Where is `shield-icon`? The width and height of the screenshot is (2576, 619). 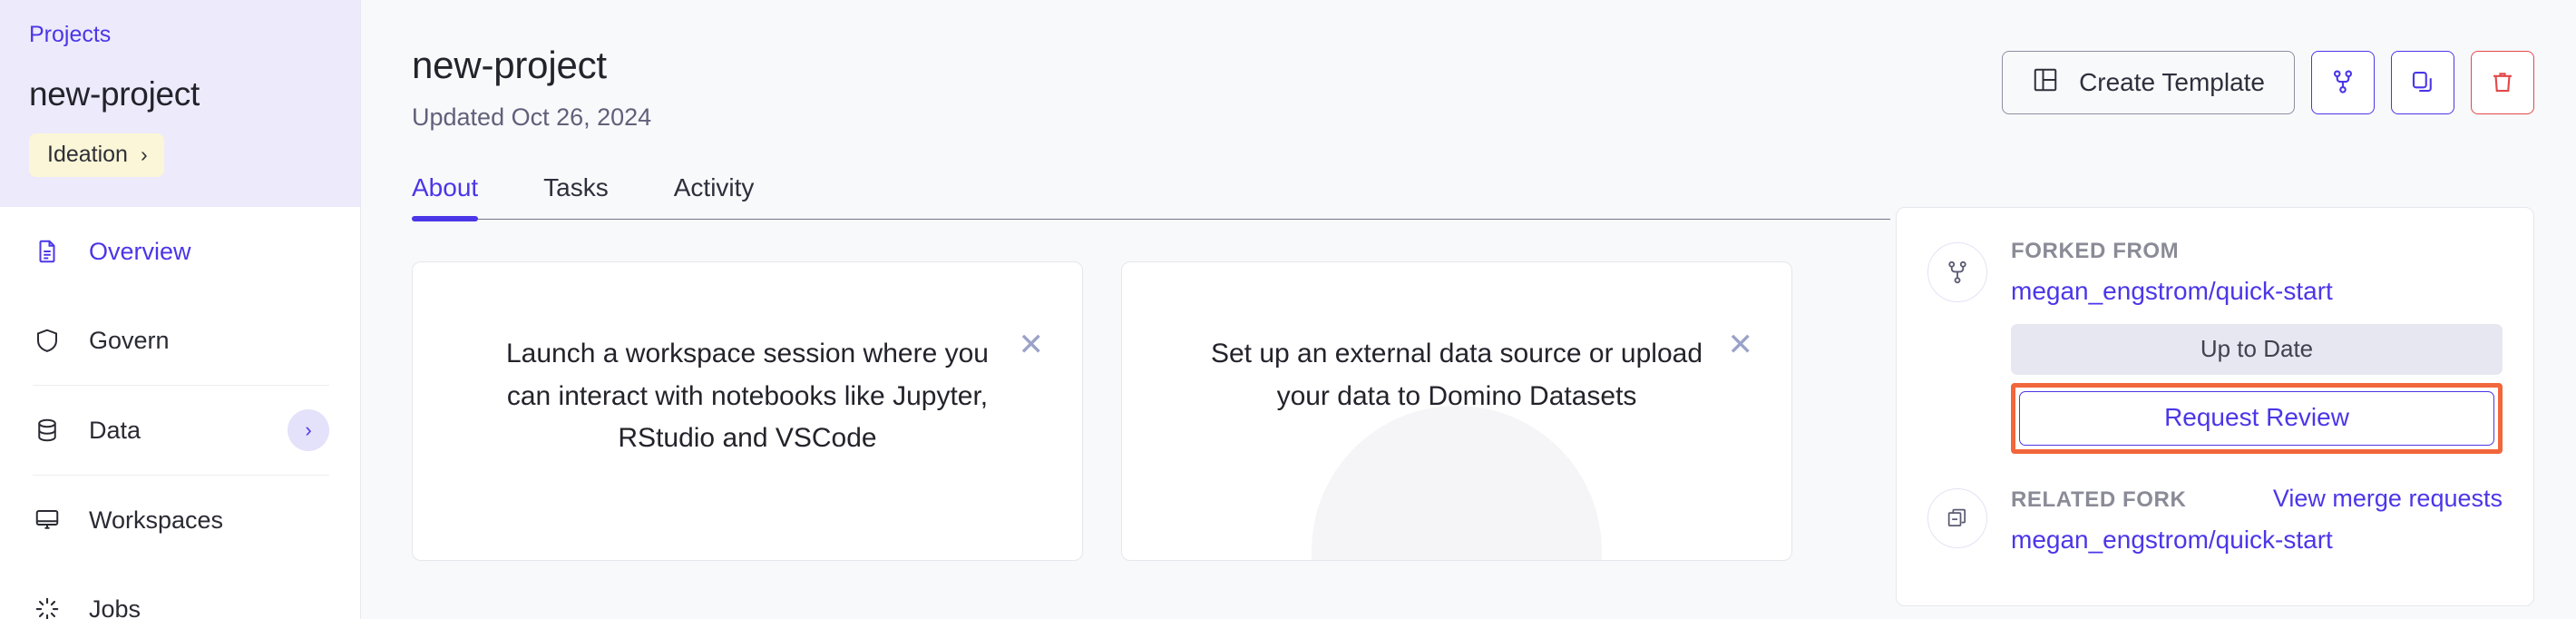
shield-icon is located at coordinates (47, 340).